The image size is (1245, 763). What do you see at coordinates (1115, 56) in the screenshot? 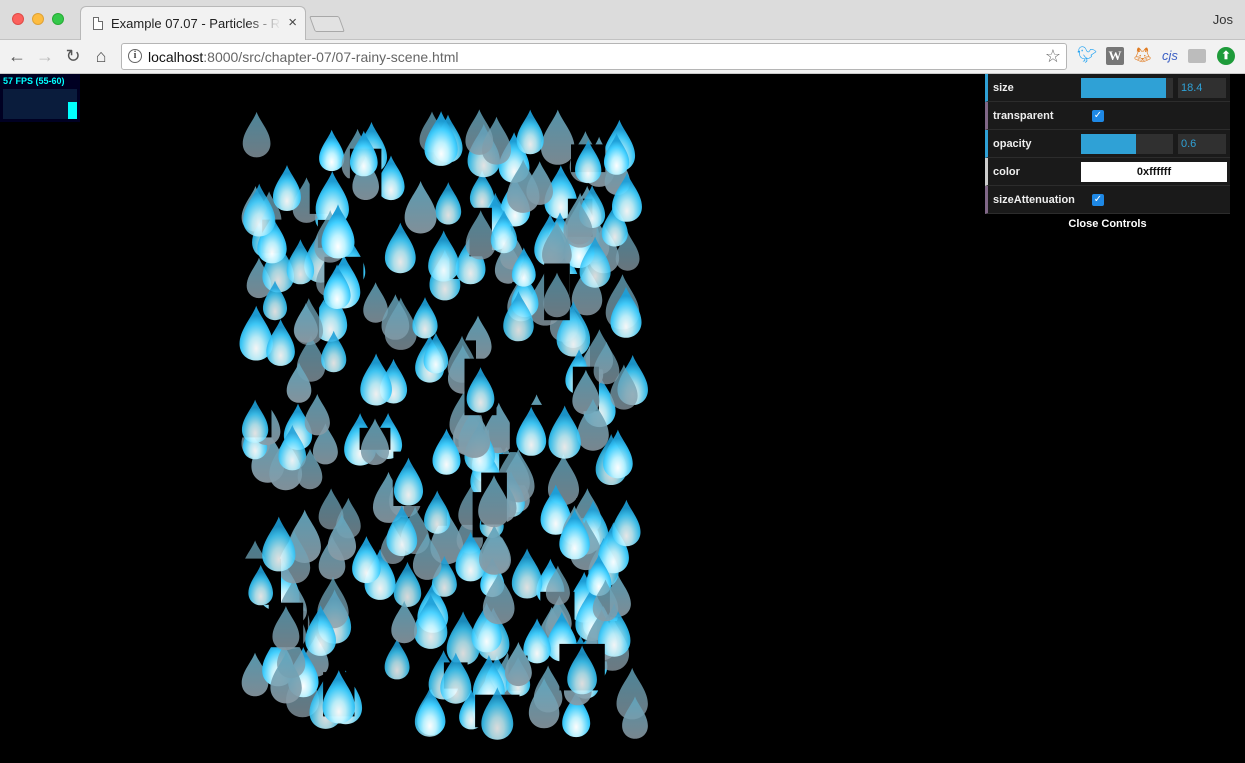
I see `w-extension-icon: W` at bounding box center [1115, 56].